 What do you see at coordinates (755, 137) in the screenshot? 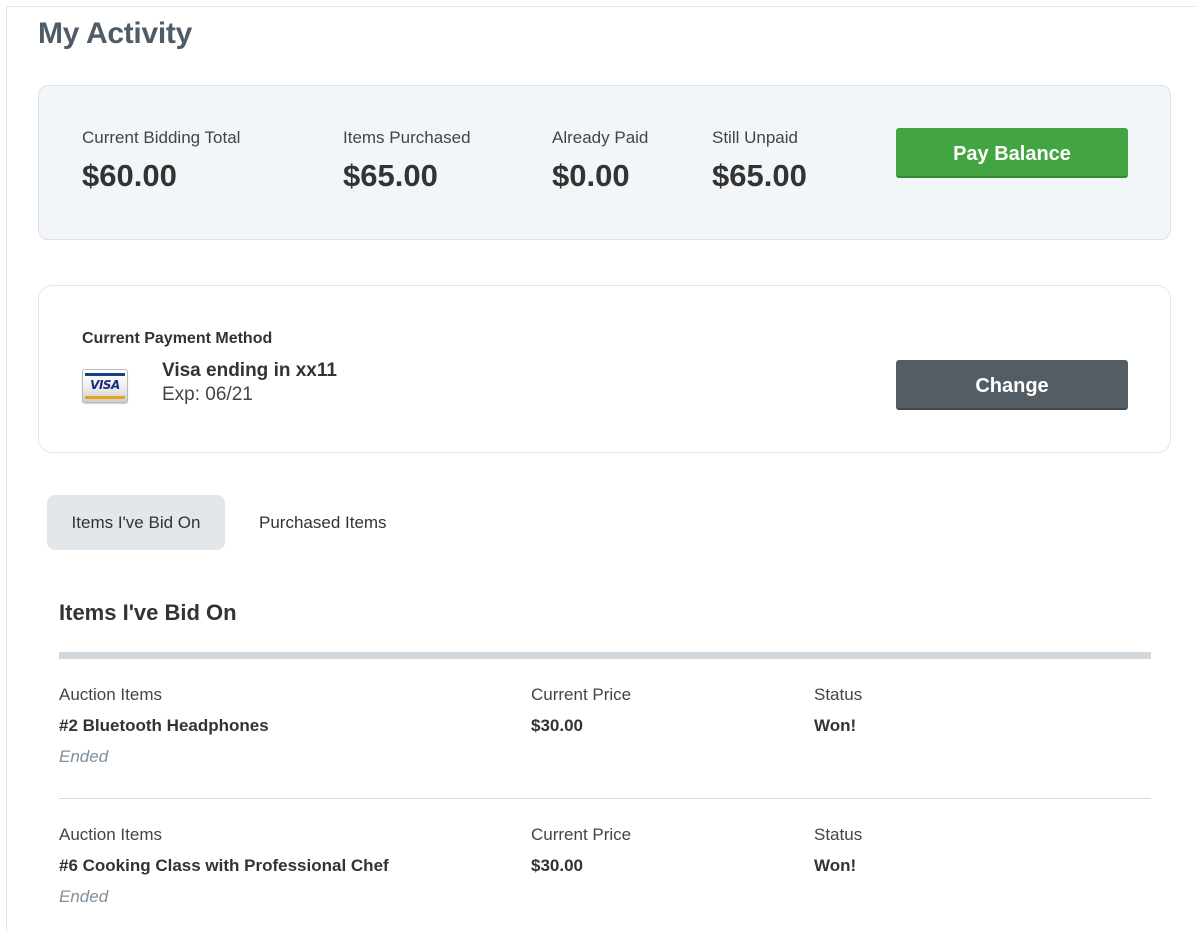
I see `still-unpaid-label: Still Unpaid` at bounding box center [755, 137].